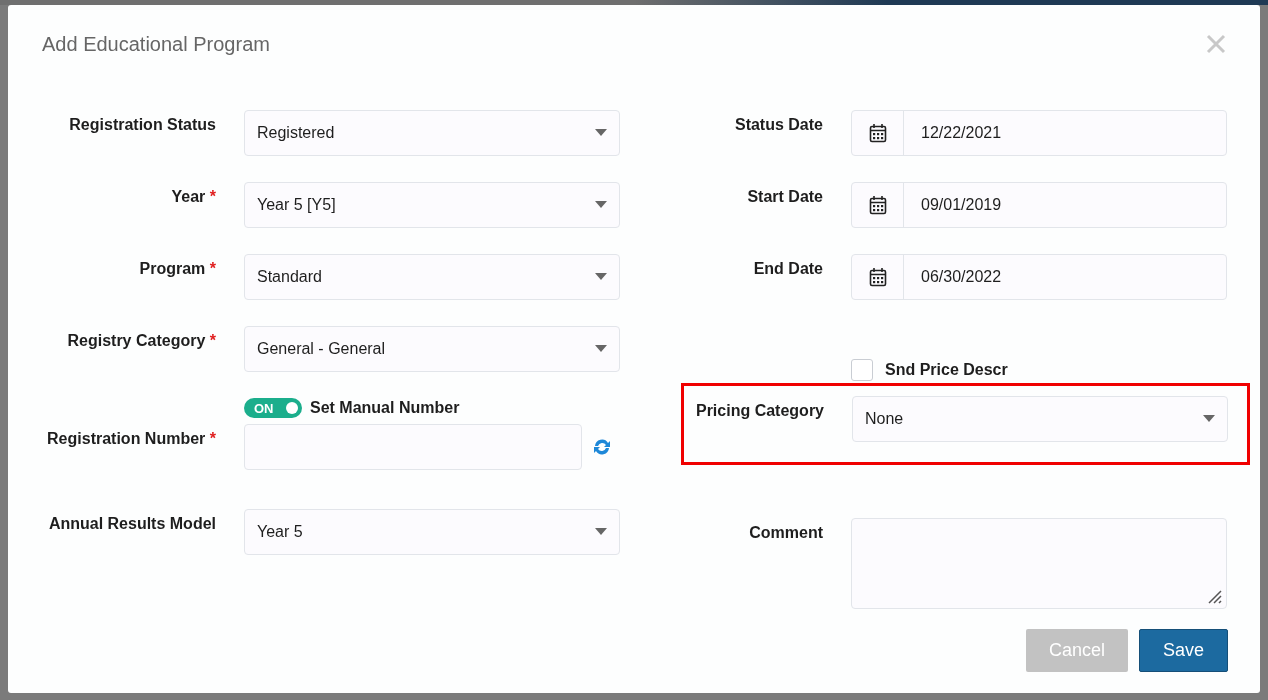 This screenshot has width=1268, height=700. I want to click on field-label: Start Date, so click(784, 197).